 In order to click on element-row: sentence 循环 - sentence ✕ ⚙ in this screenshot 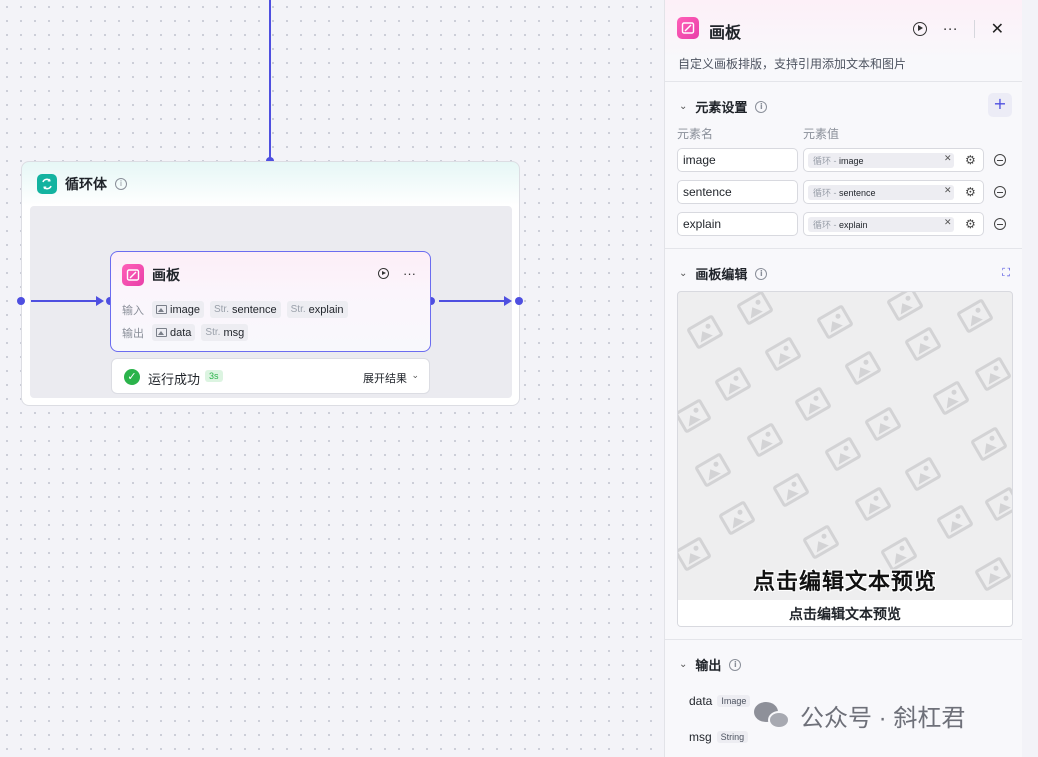, I will do `click(845, 192)`.